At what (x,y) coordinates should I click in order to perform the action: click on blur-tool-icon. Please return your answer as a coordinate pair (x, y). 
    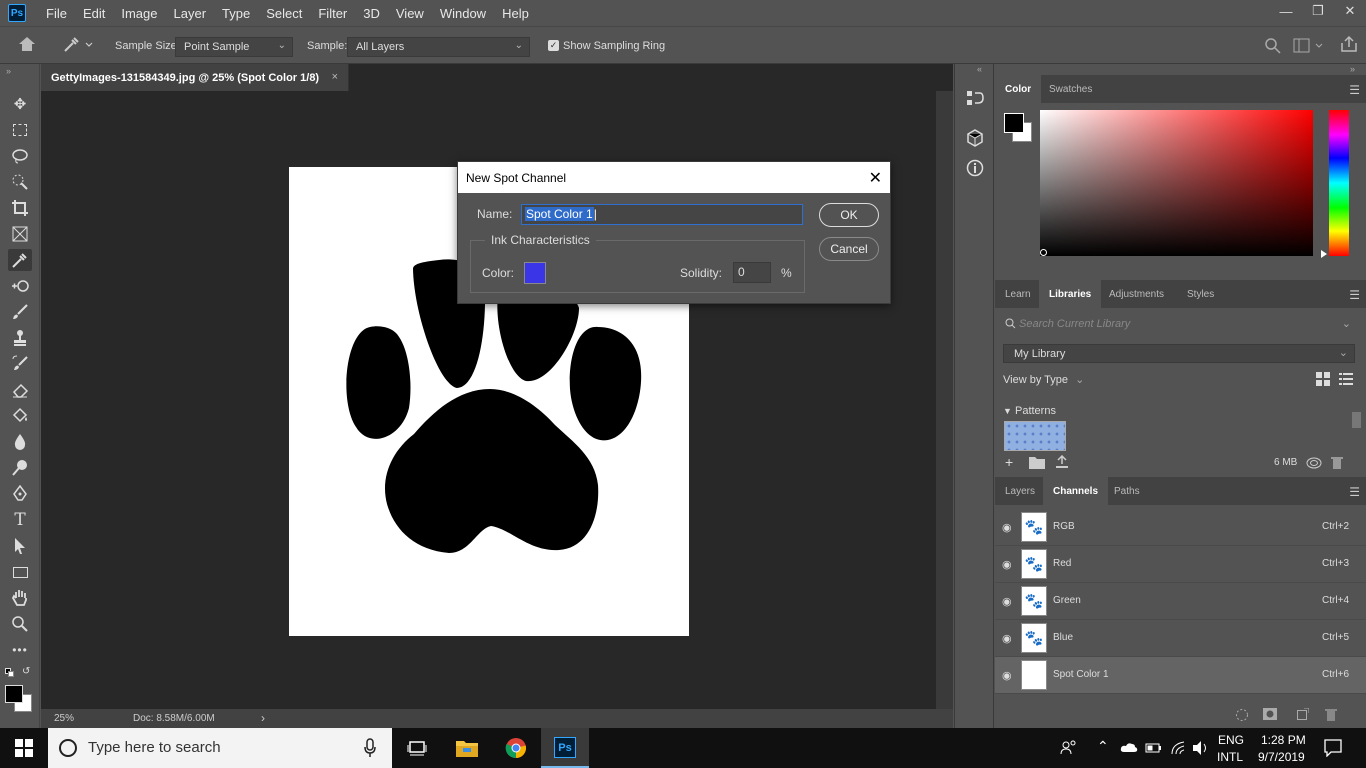
    Looking at the image, I should click on (20, 442).